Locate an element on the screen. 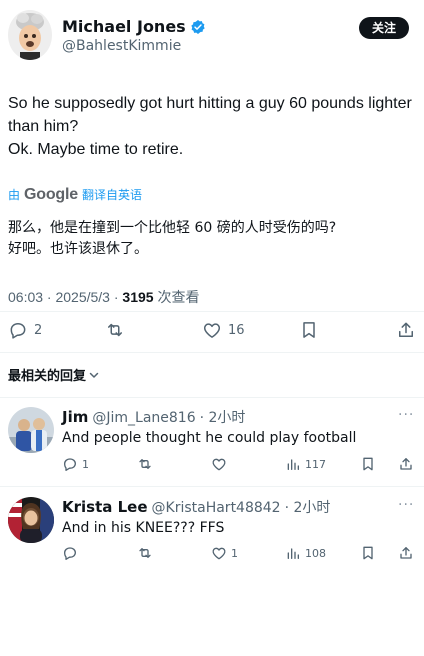 This screenshot has height=656, width=424. replies-sort-label: 最相关的回复 is located at coordinates (47, 376).